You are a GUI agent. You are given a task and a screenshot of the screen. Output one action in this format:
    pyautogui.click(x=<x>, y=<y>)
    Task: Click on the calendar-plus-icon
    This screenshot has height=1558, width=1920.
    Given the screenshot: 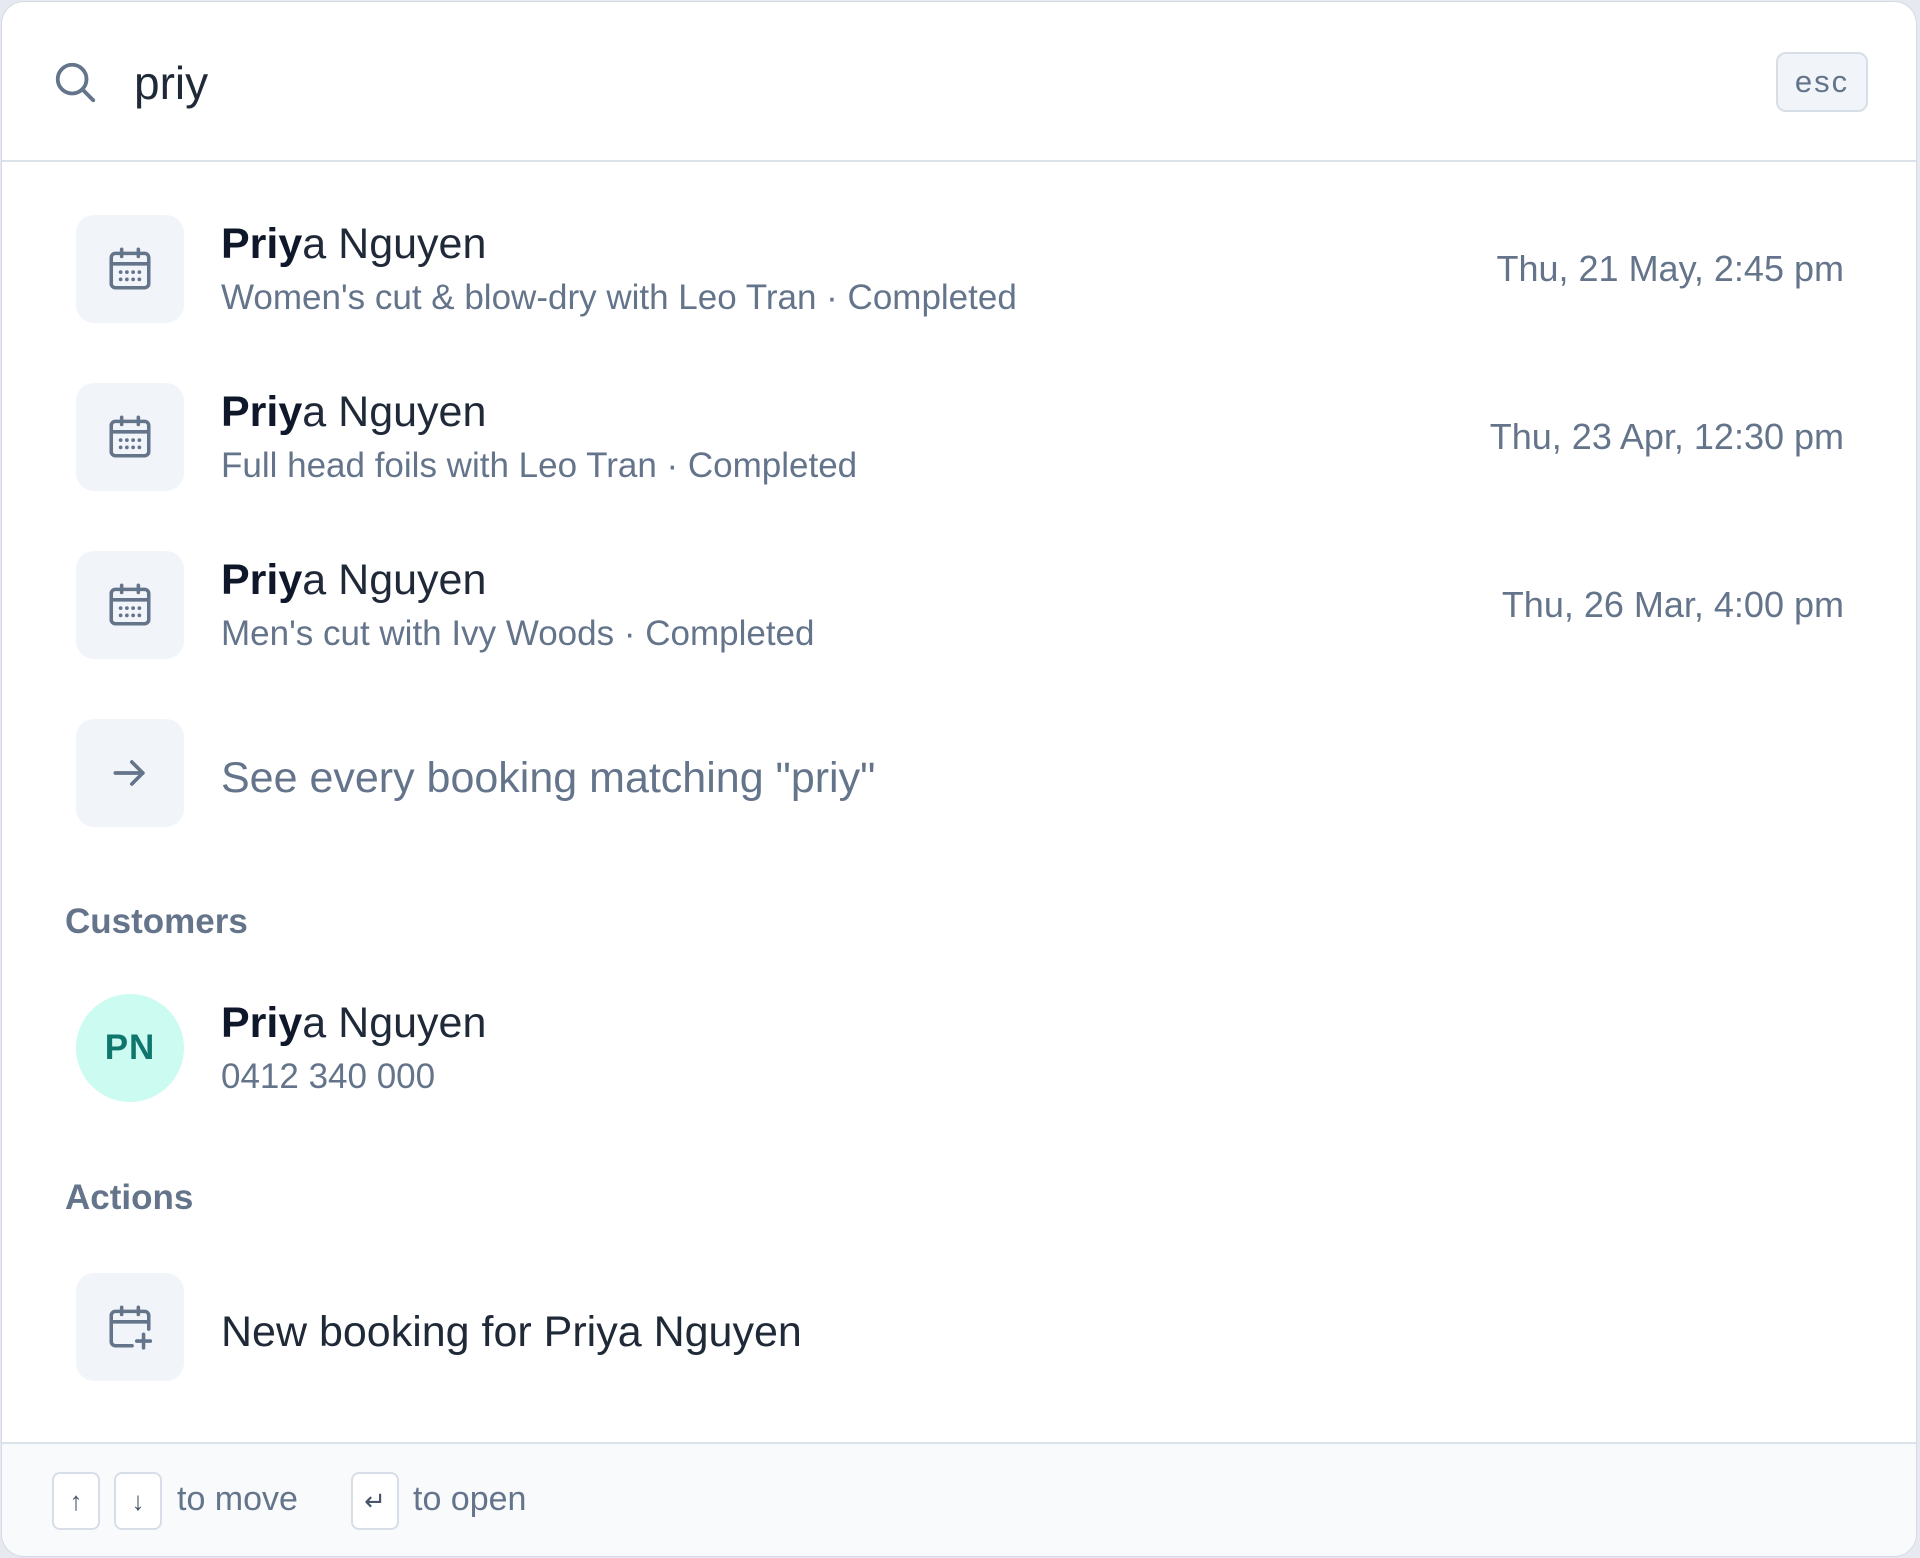 What is the action you would take?
    pyautogui.click(x=130, y=1327)
    